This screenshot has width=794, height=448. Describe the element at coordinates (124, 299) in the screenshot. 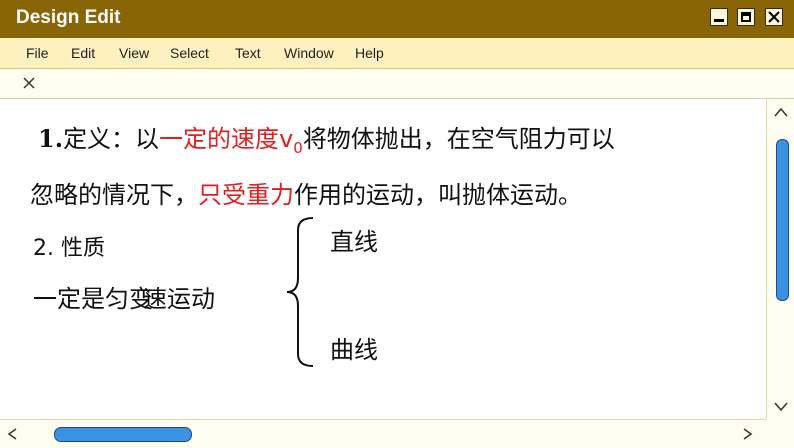

I see `property-statement: 一定是匀变速运动` at that location.